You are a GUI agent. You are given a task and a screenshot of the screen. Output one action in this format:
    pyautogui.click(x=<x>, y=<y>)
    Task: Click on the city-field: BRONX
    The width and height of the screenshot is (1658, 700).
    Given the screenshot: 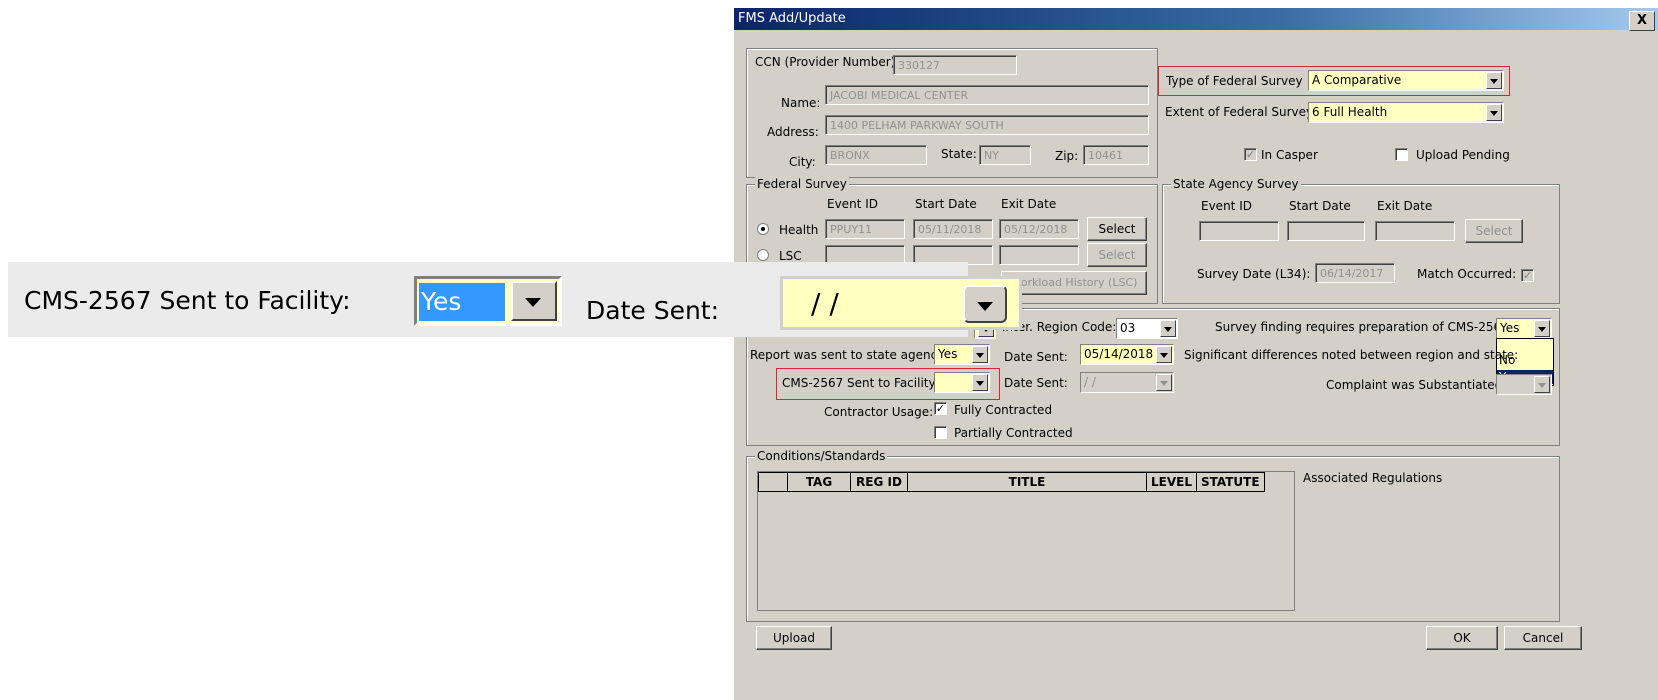 What is the action you would take?
    pyautogui.click(x=876, y=155)
    